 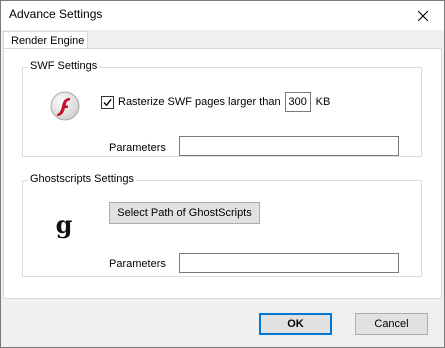 I want to click on select-ghostscript-path-button: Select Path of GhostScripts, so click(x=184, y=213).